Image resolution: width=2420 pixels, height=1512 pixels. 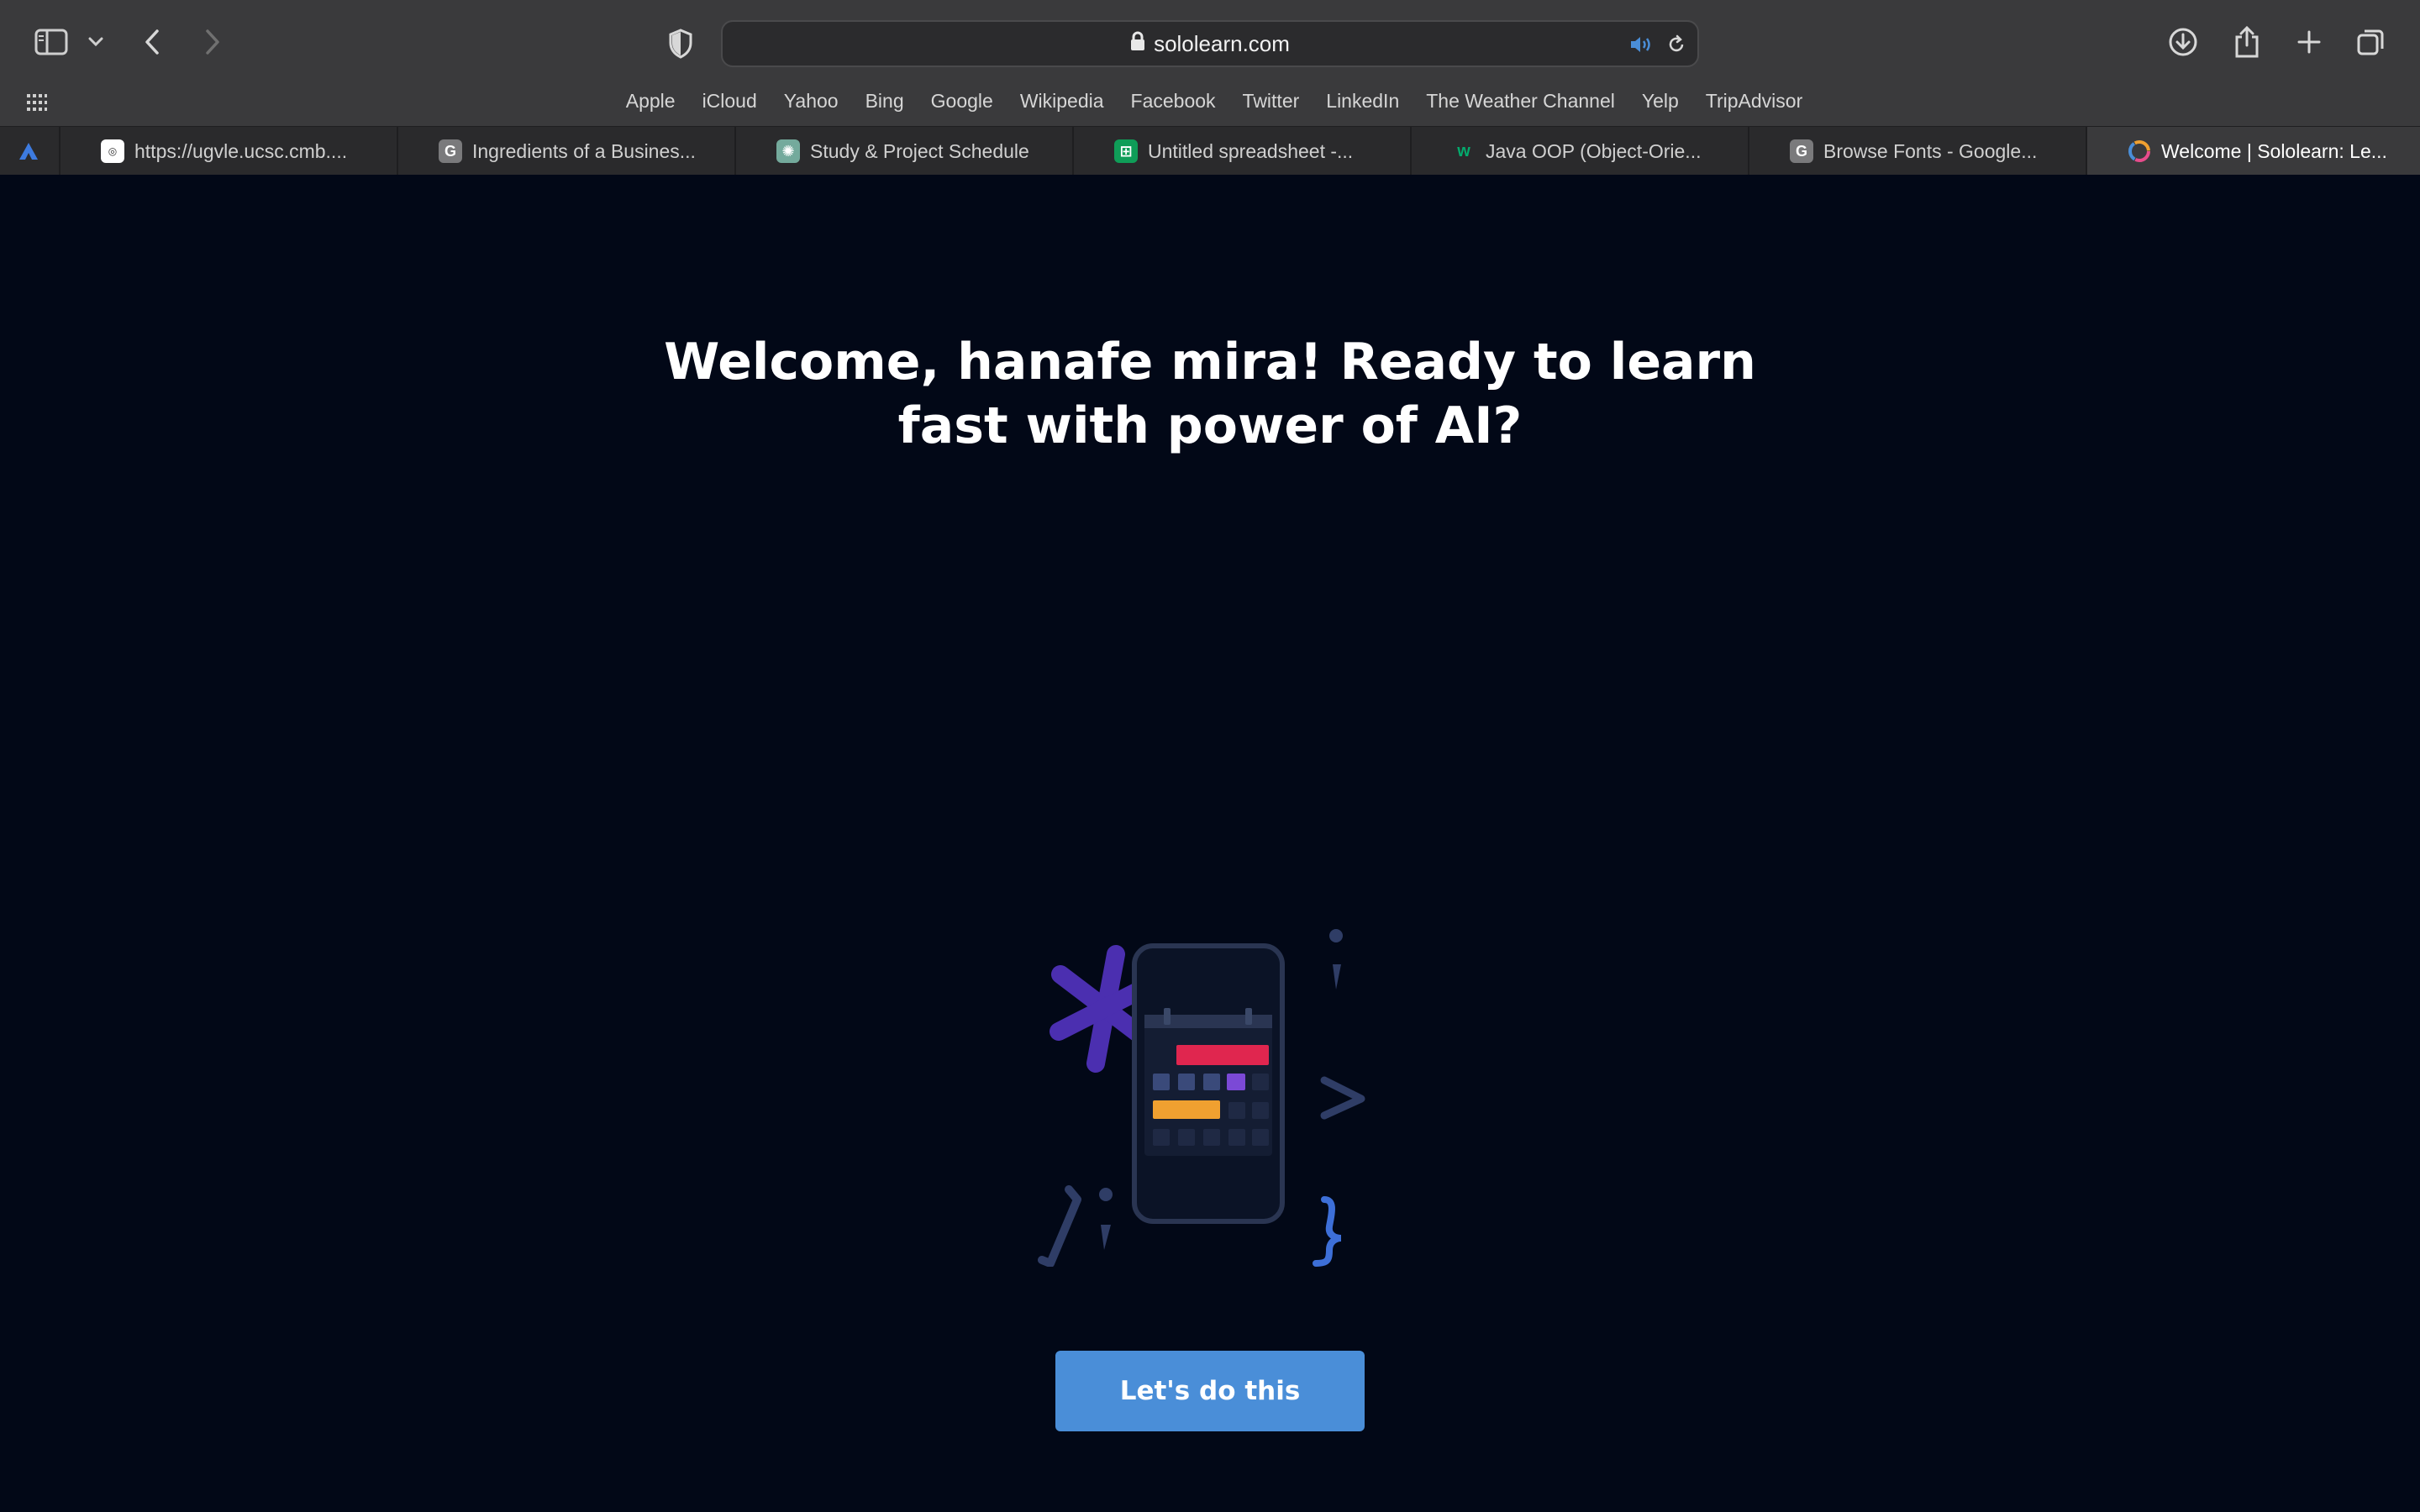 I want to click on slash-decoration, so click(x=1059, y=1226).